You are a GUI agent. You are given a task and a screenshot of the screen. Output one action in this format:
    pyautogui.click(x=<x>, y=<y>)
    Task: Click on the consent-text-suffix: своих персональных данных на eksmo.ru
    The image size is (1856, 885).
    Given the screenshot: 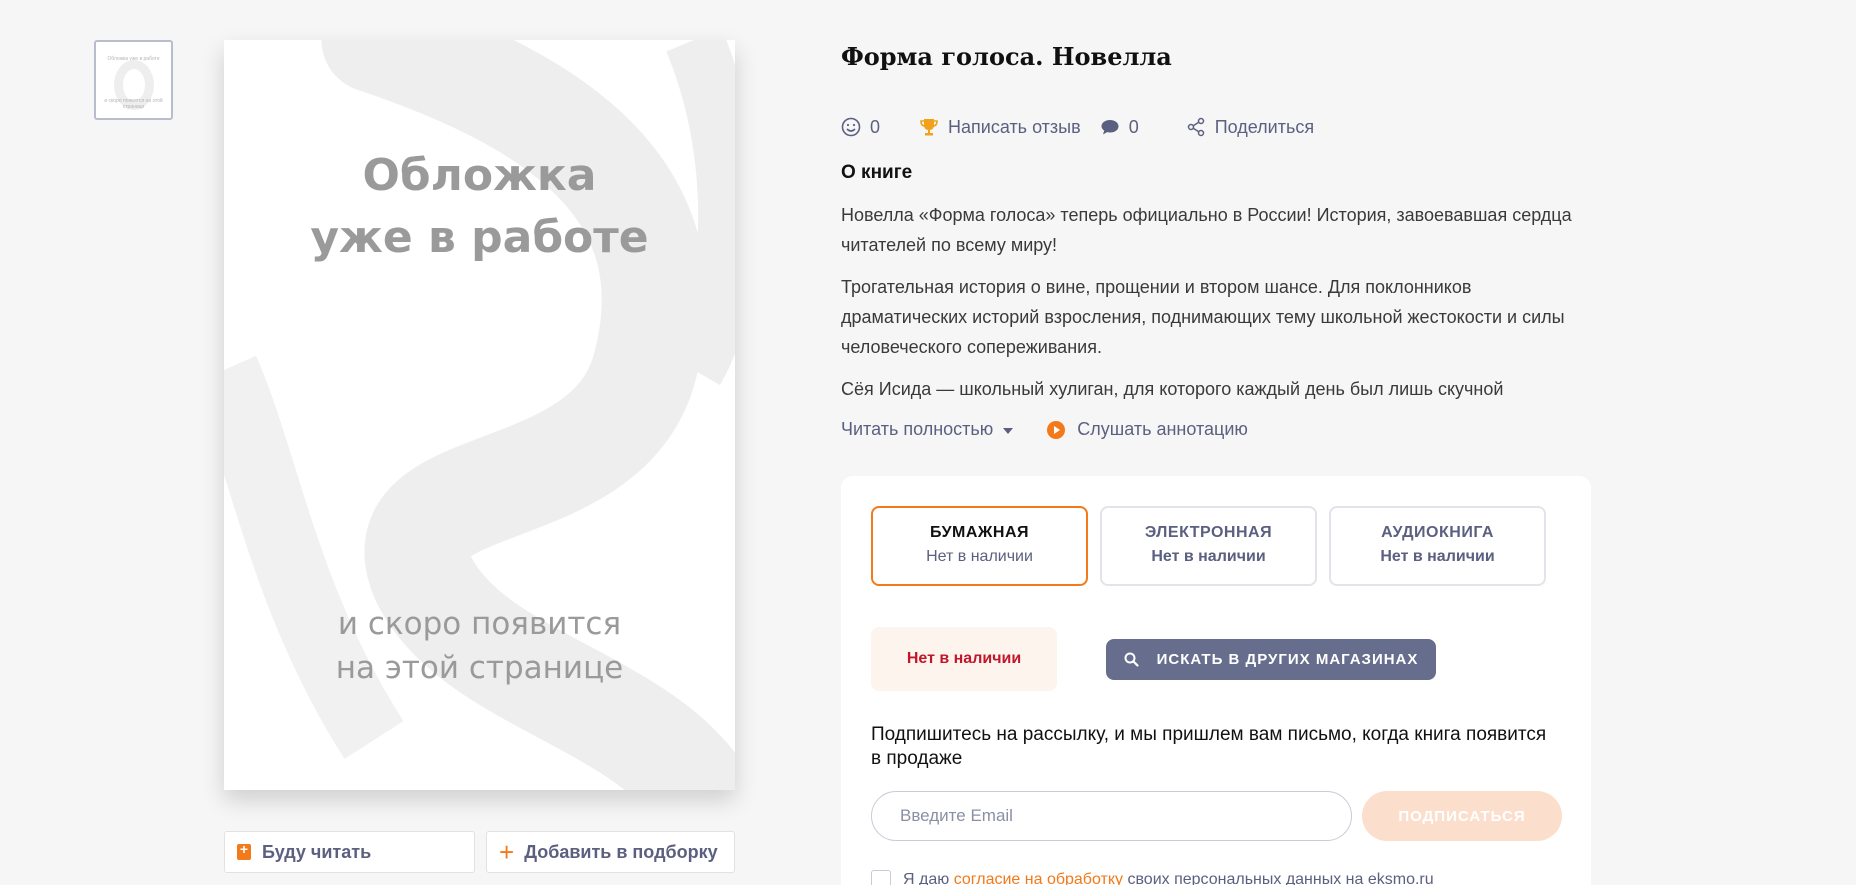 What is the action you would take?
    pyautogui.click(x=1280, y=878)
    